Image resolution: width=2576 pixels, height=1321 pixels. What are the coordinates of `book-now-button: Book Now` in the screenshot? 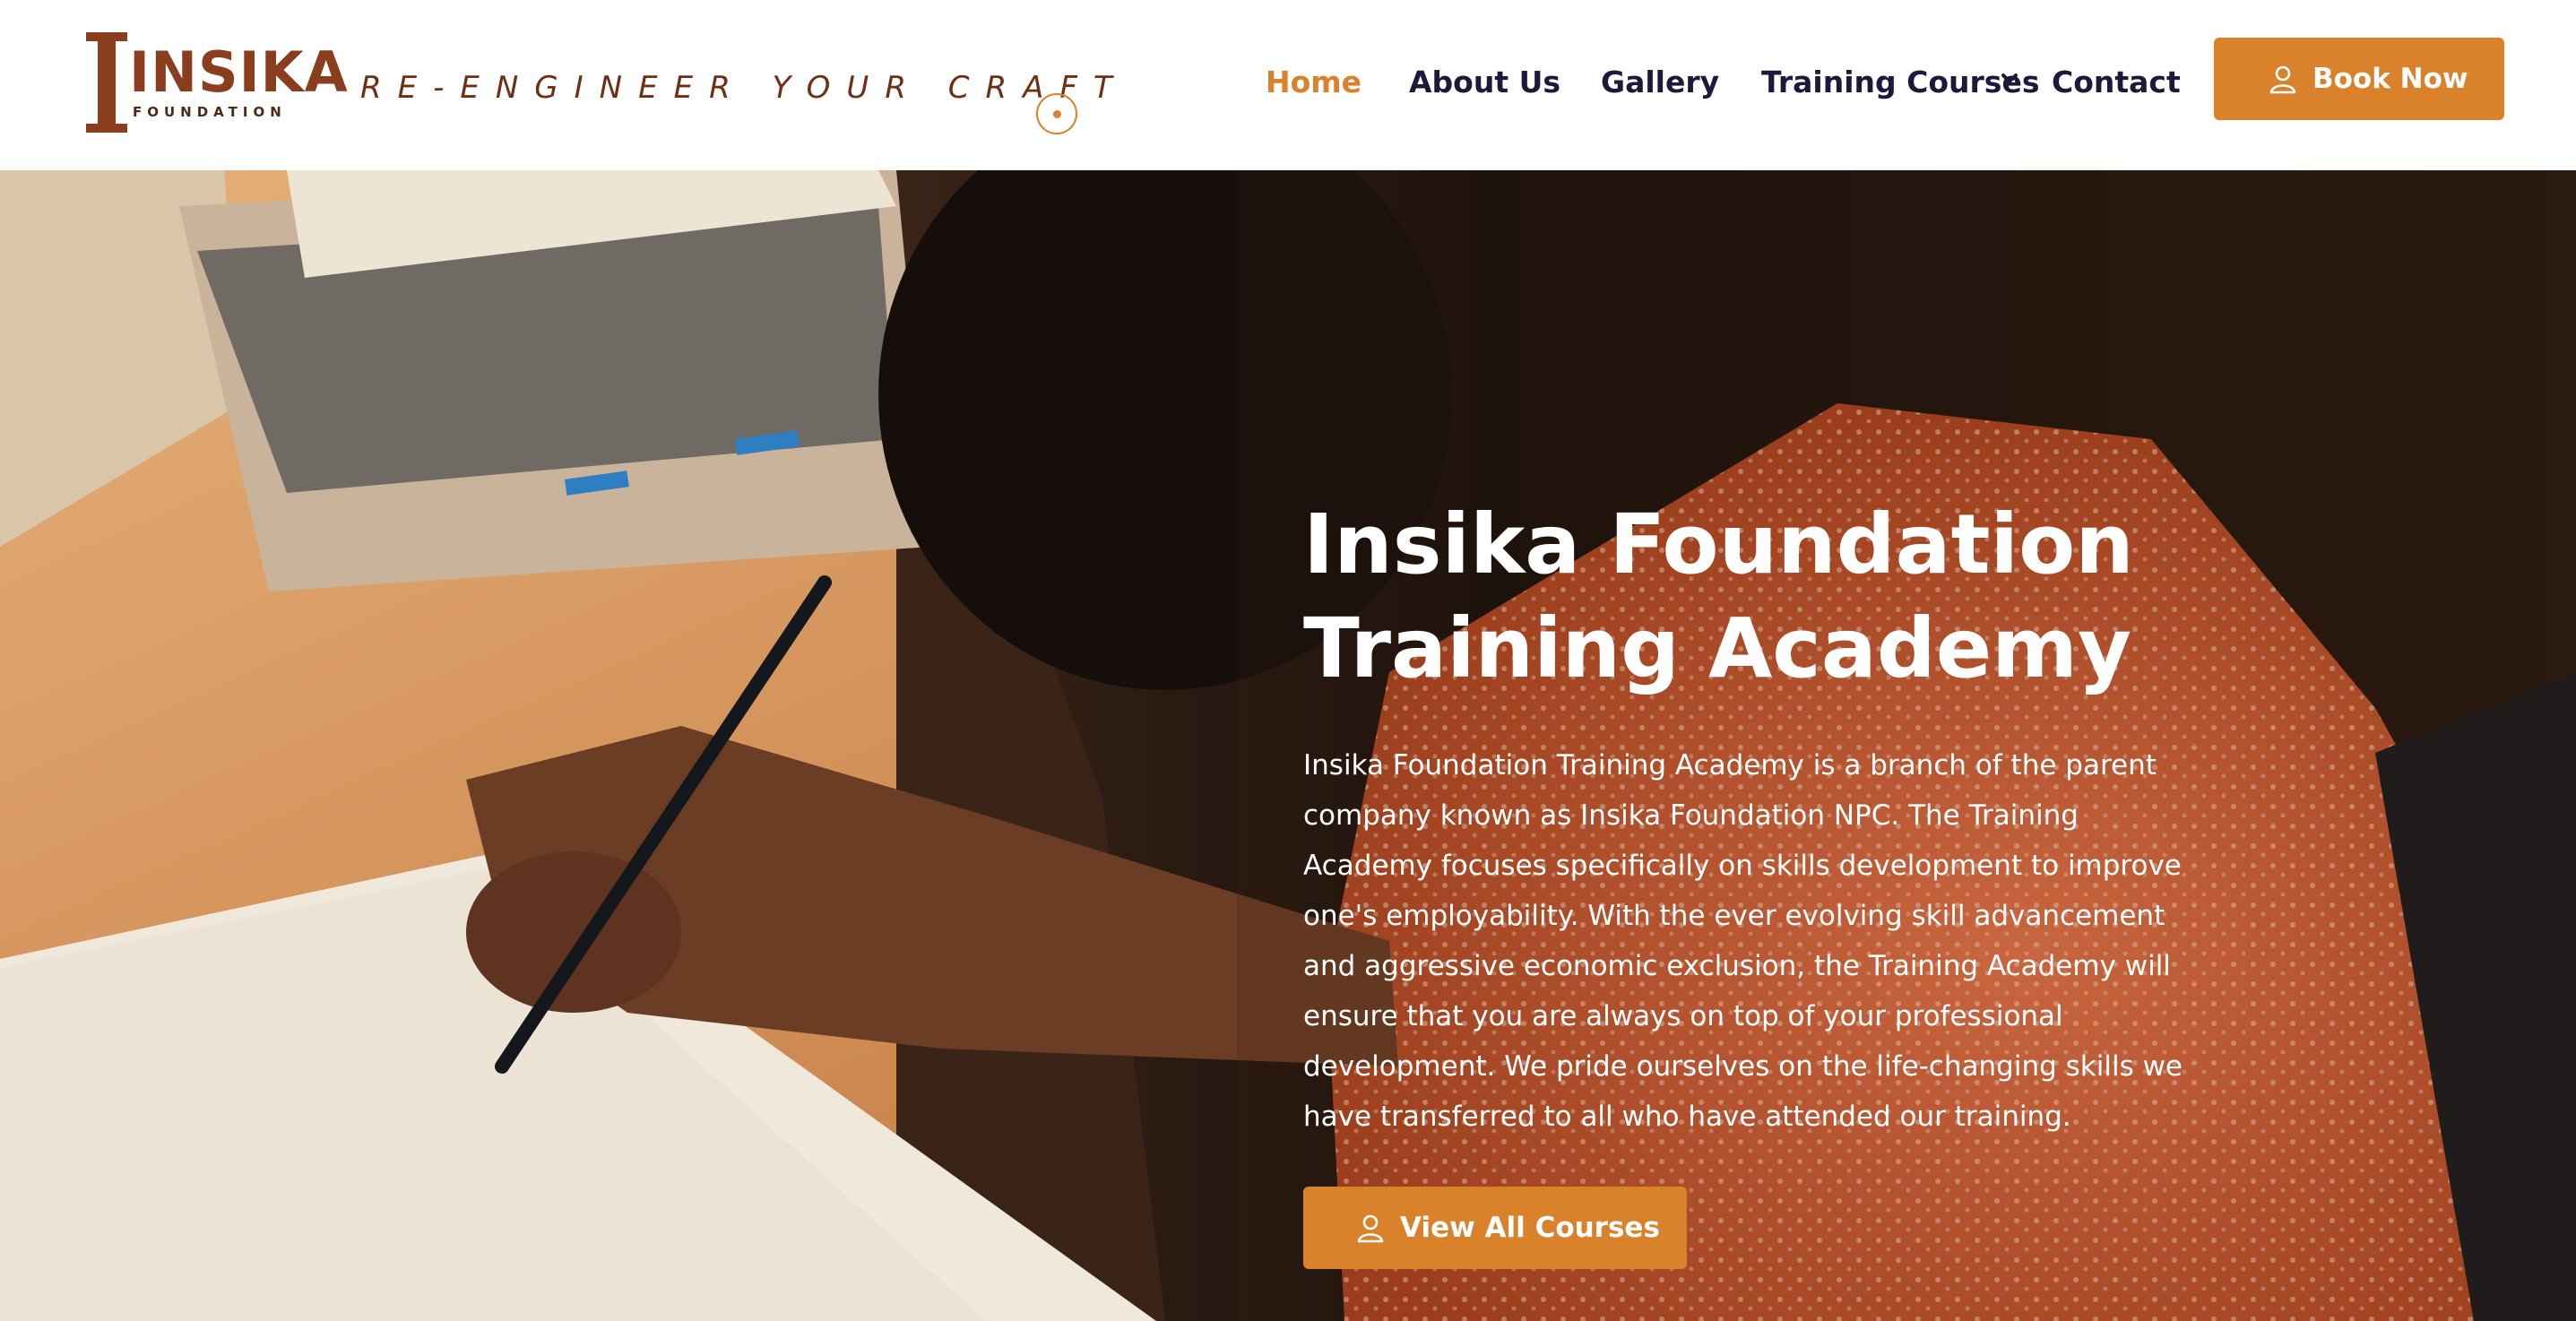 It's located at (2359, 79).